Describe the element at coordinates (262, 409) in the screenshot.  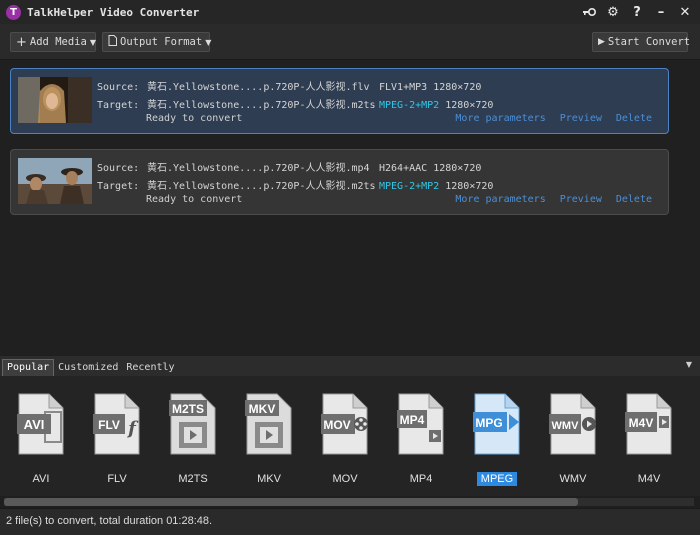
I see `mkv-icon-text: MKV` at that location.